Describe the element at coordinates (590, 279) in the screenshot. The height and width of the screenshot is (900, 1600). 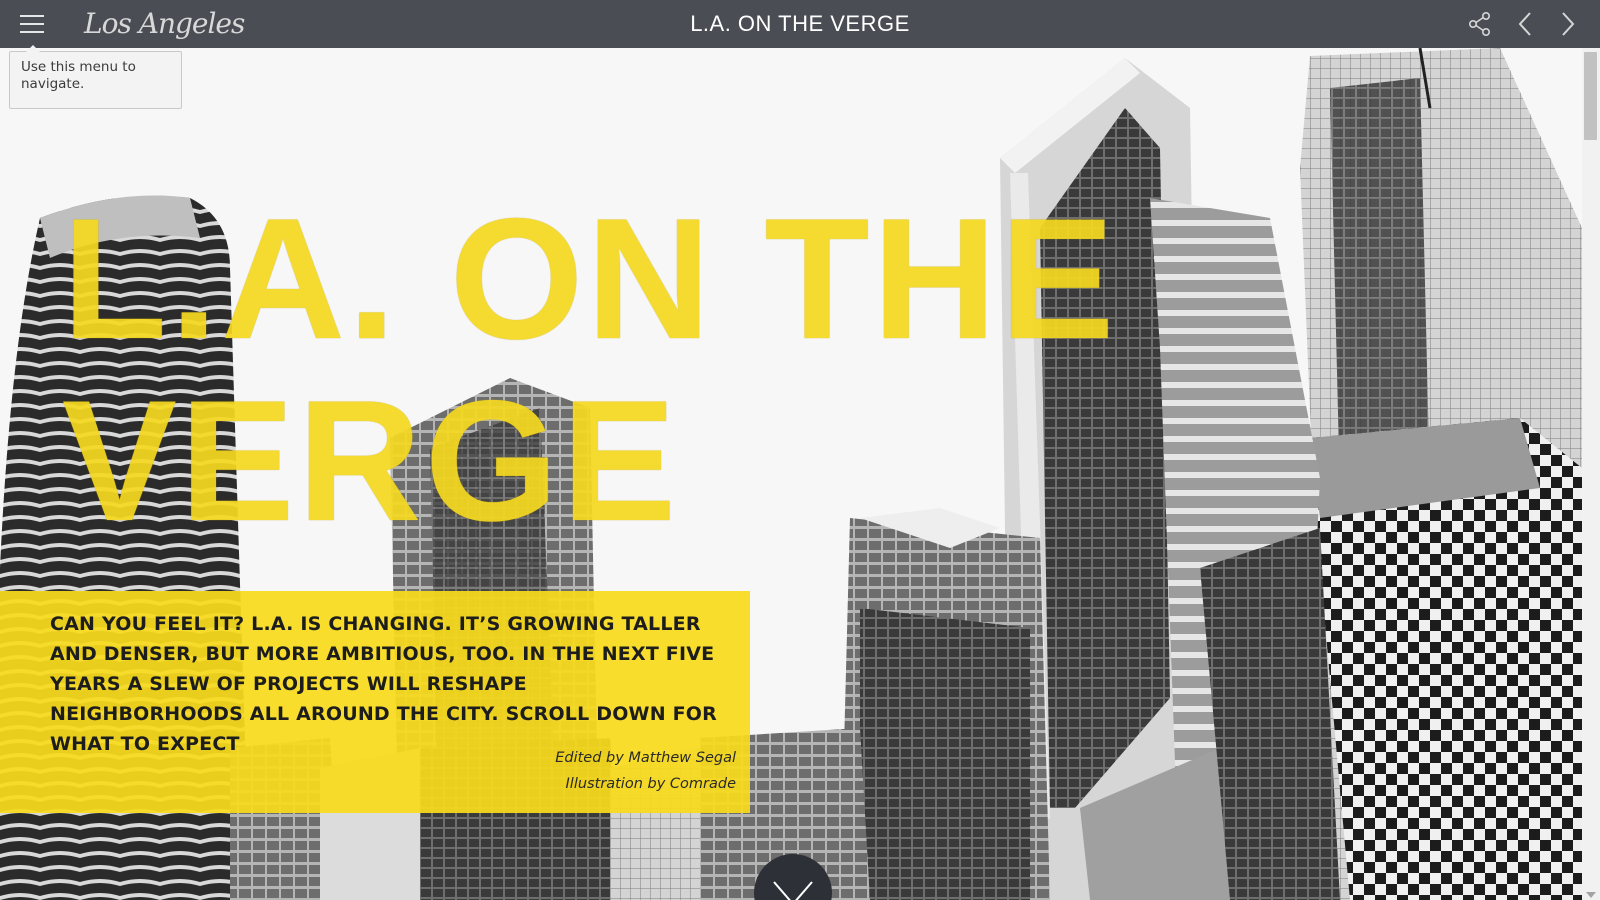
I see `hero-headline-line1: L.A. ON THE` at that location.